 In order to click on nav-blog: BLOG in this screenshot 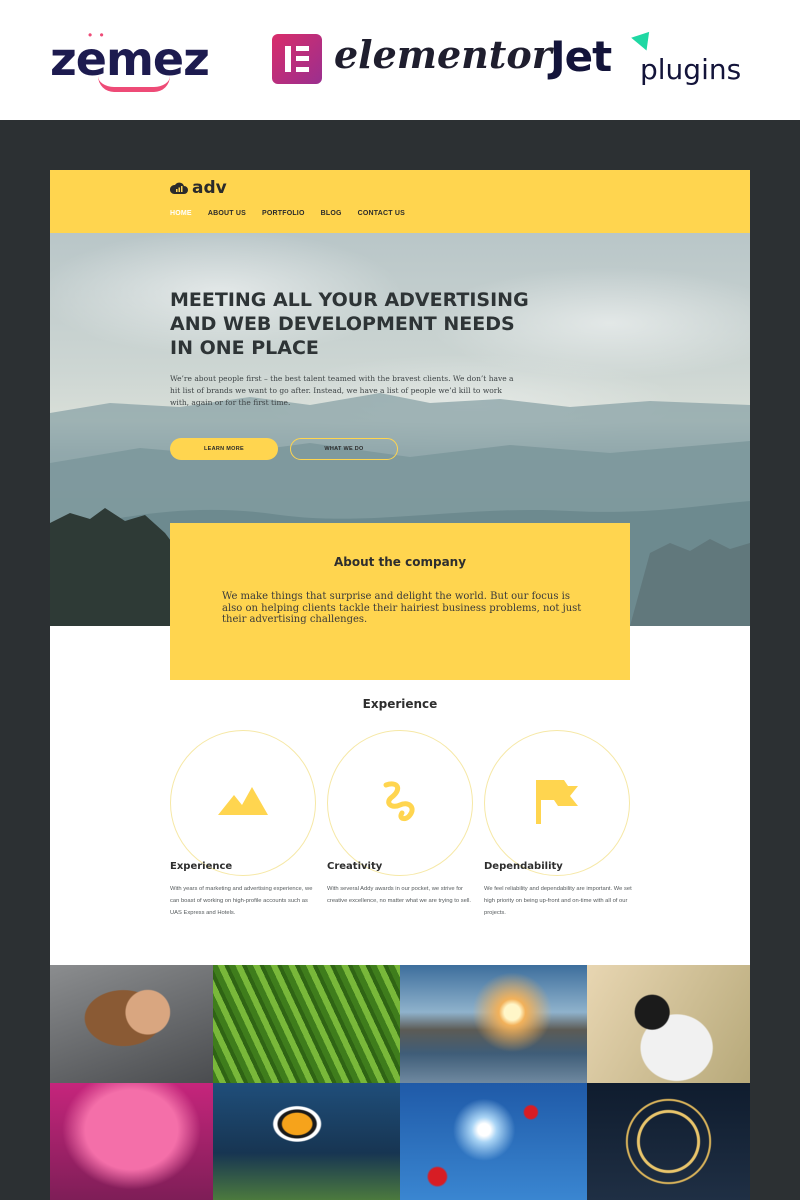, I will do `click(331, 213)`.